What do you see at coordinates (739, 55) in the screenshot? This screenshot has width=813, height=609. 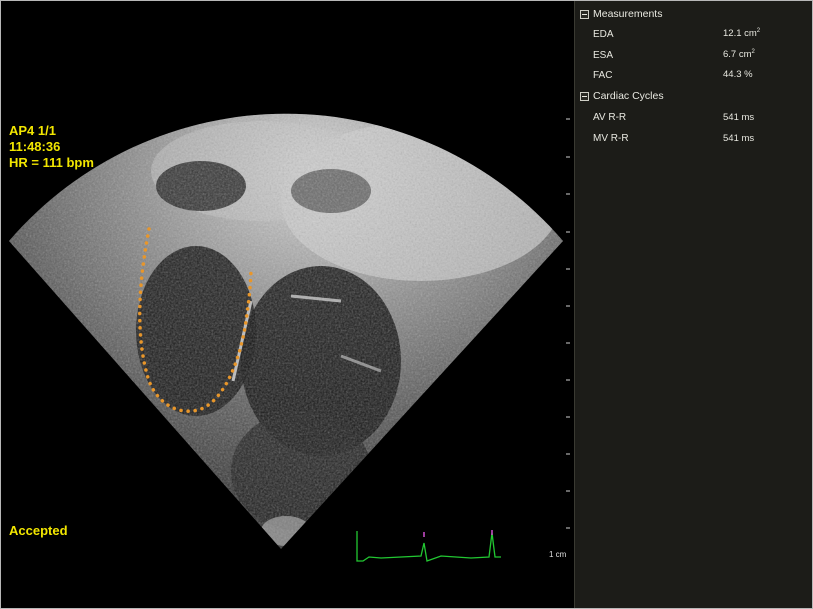 I see `measurement-value: 6.7 cm2` at bounding box center [739, 55].